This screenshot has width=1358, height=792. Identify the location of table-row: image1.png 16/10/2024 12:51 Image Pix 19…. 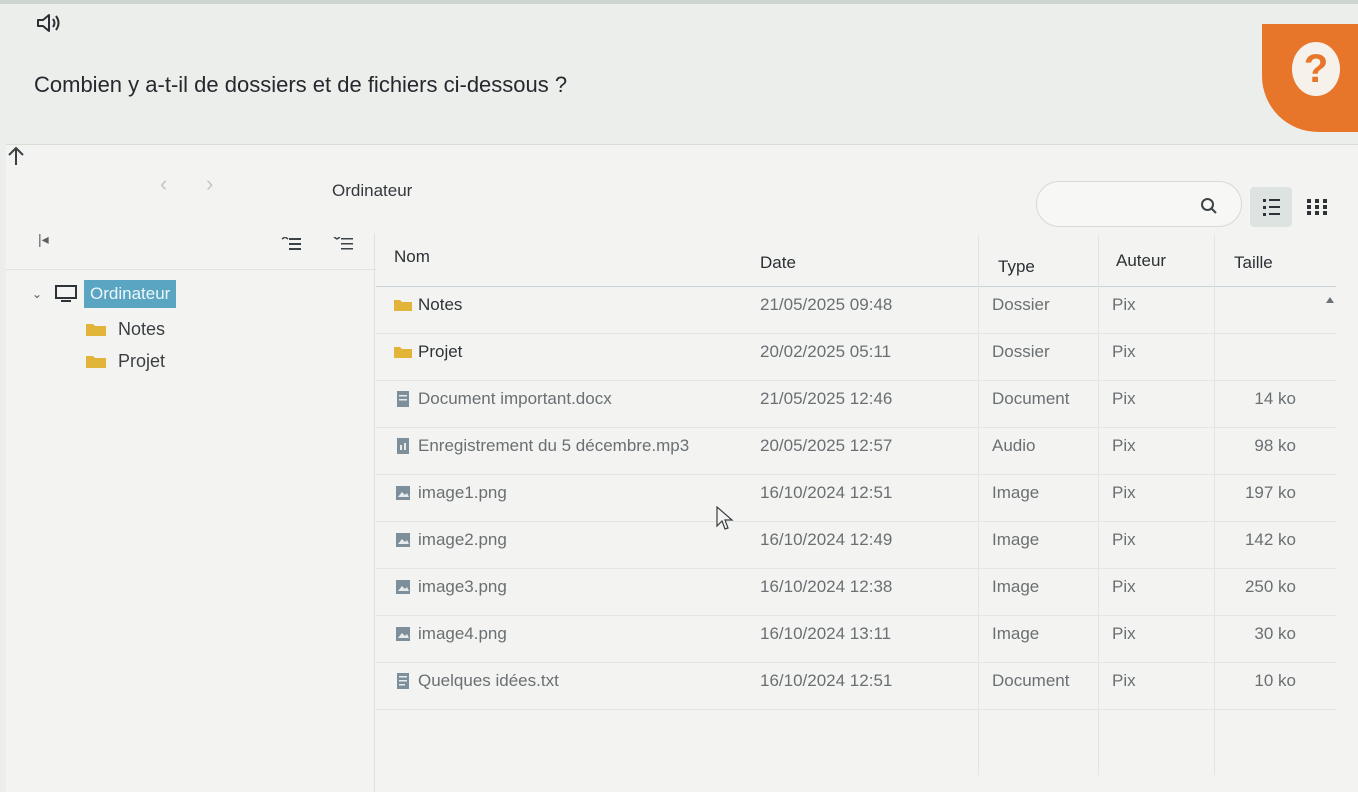
(856, 498).